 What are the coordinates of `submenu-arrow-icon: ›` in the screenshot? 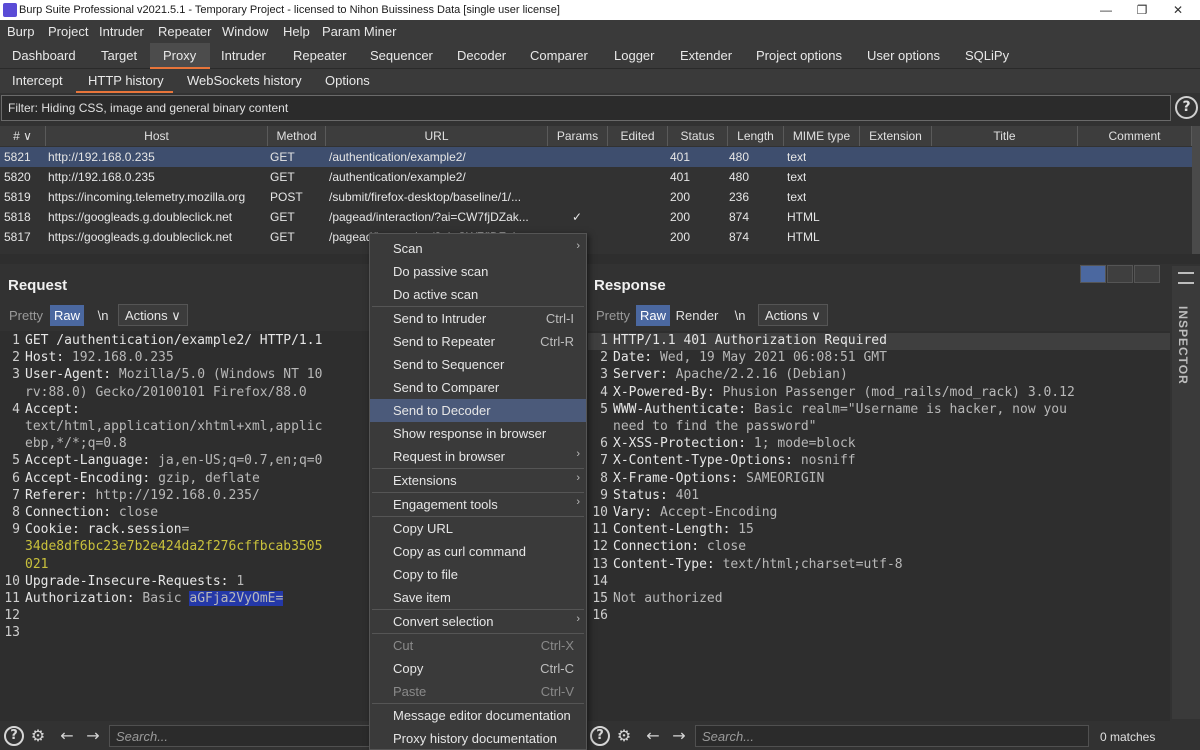 It's located at (578, 619).